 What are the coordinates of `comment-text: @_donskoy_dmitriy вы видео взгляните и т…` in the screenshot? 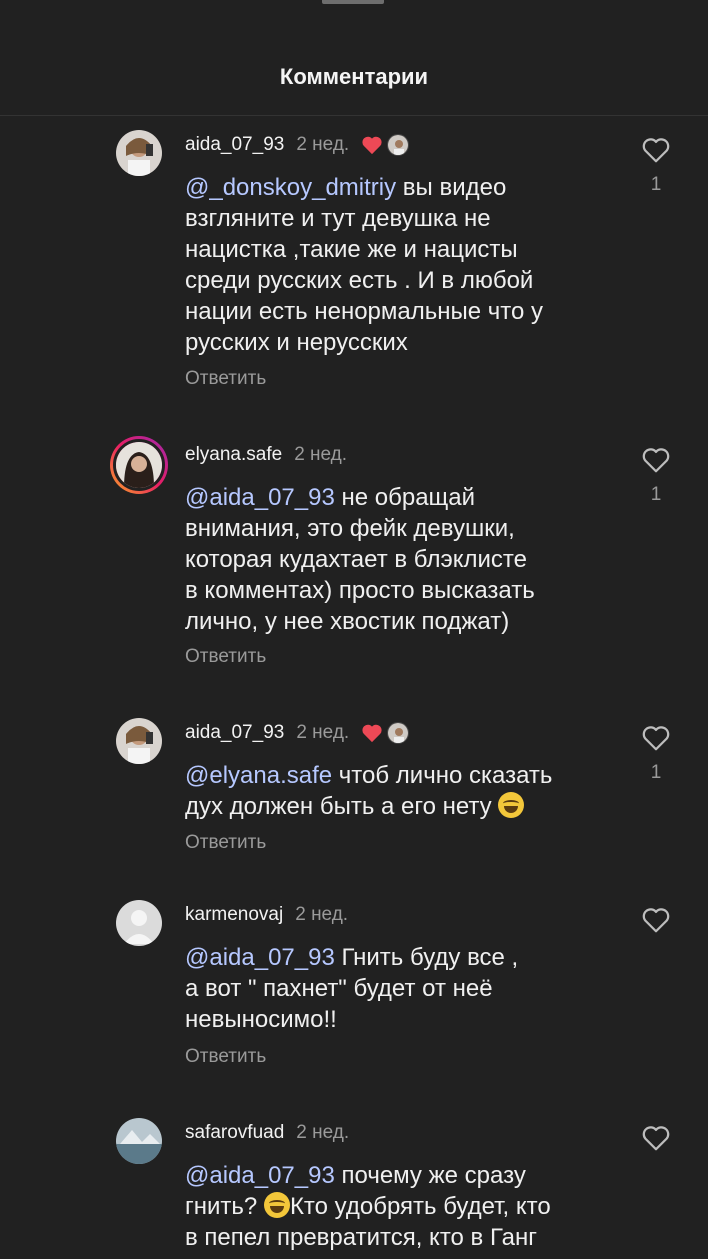 It's located at (400, 265).